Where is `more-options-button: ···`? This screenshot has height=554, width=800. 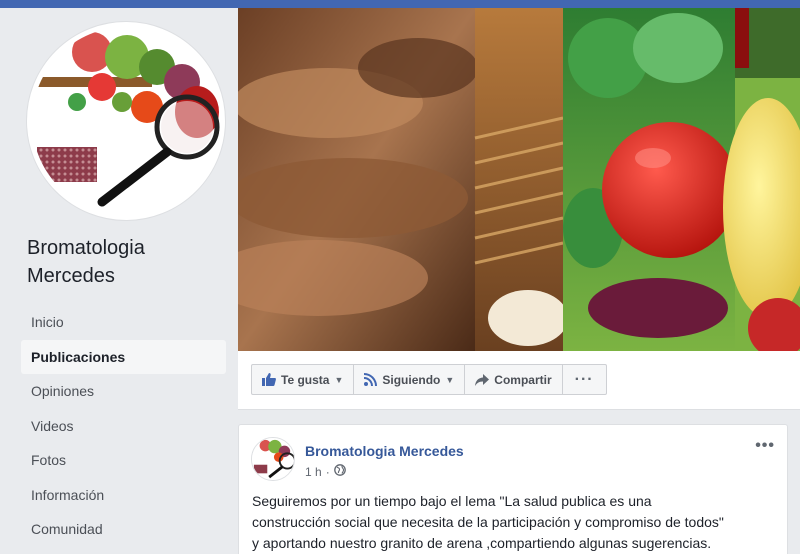
more-options-button: ··· is located at coordinates (584, 379).